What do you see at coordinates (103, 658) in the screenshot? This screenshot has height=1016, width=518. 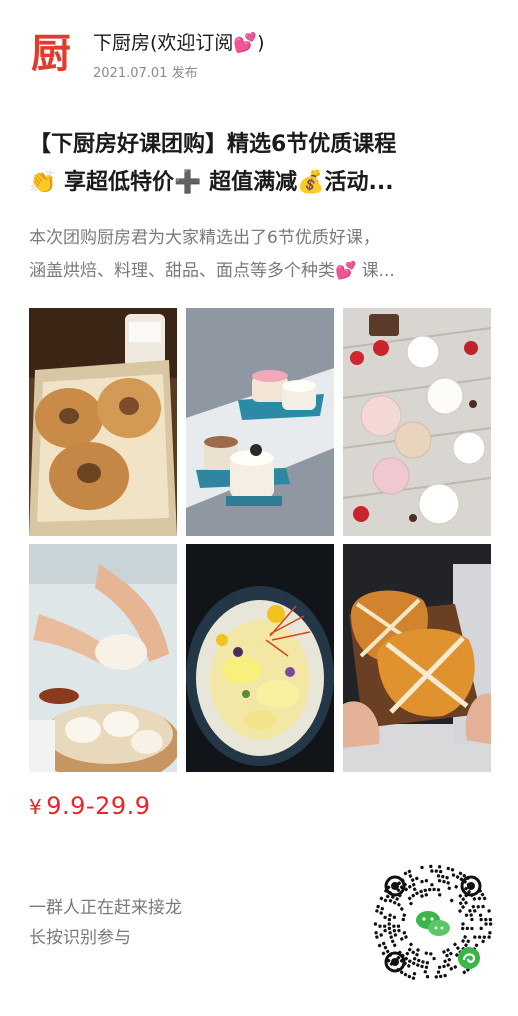 I see `dumplings-photo` at bounding box center [103, 658].